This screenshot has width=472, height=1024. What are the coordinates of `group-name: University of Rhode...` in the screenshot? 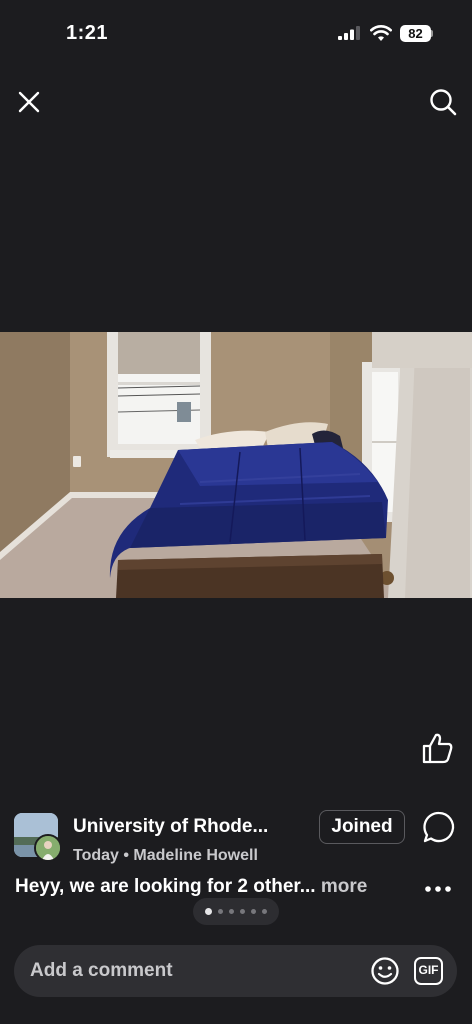 It's located at (189, 827).